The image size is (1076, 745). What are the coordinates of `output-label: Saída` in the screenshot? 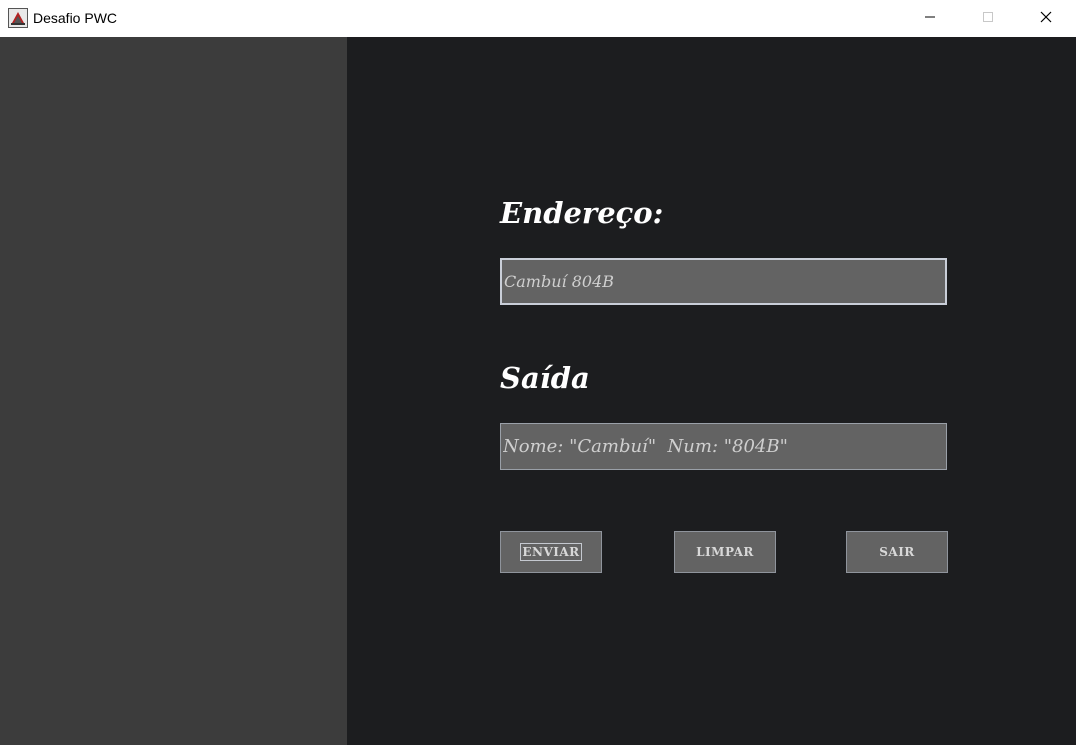 It's located at (545, 378).